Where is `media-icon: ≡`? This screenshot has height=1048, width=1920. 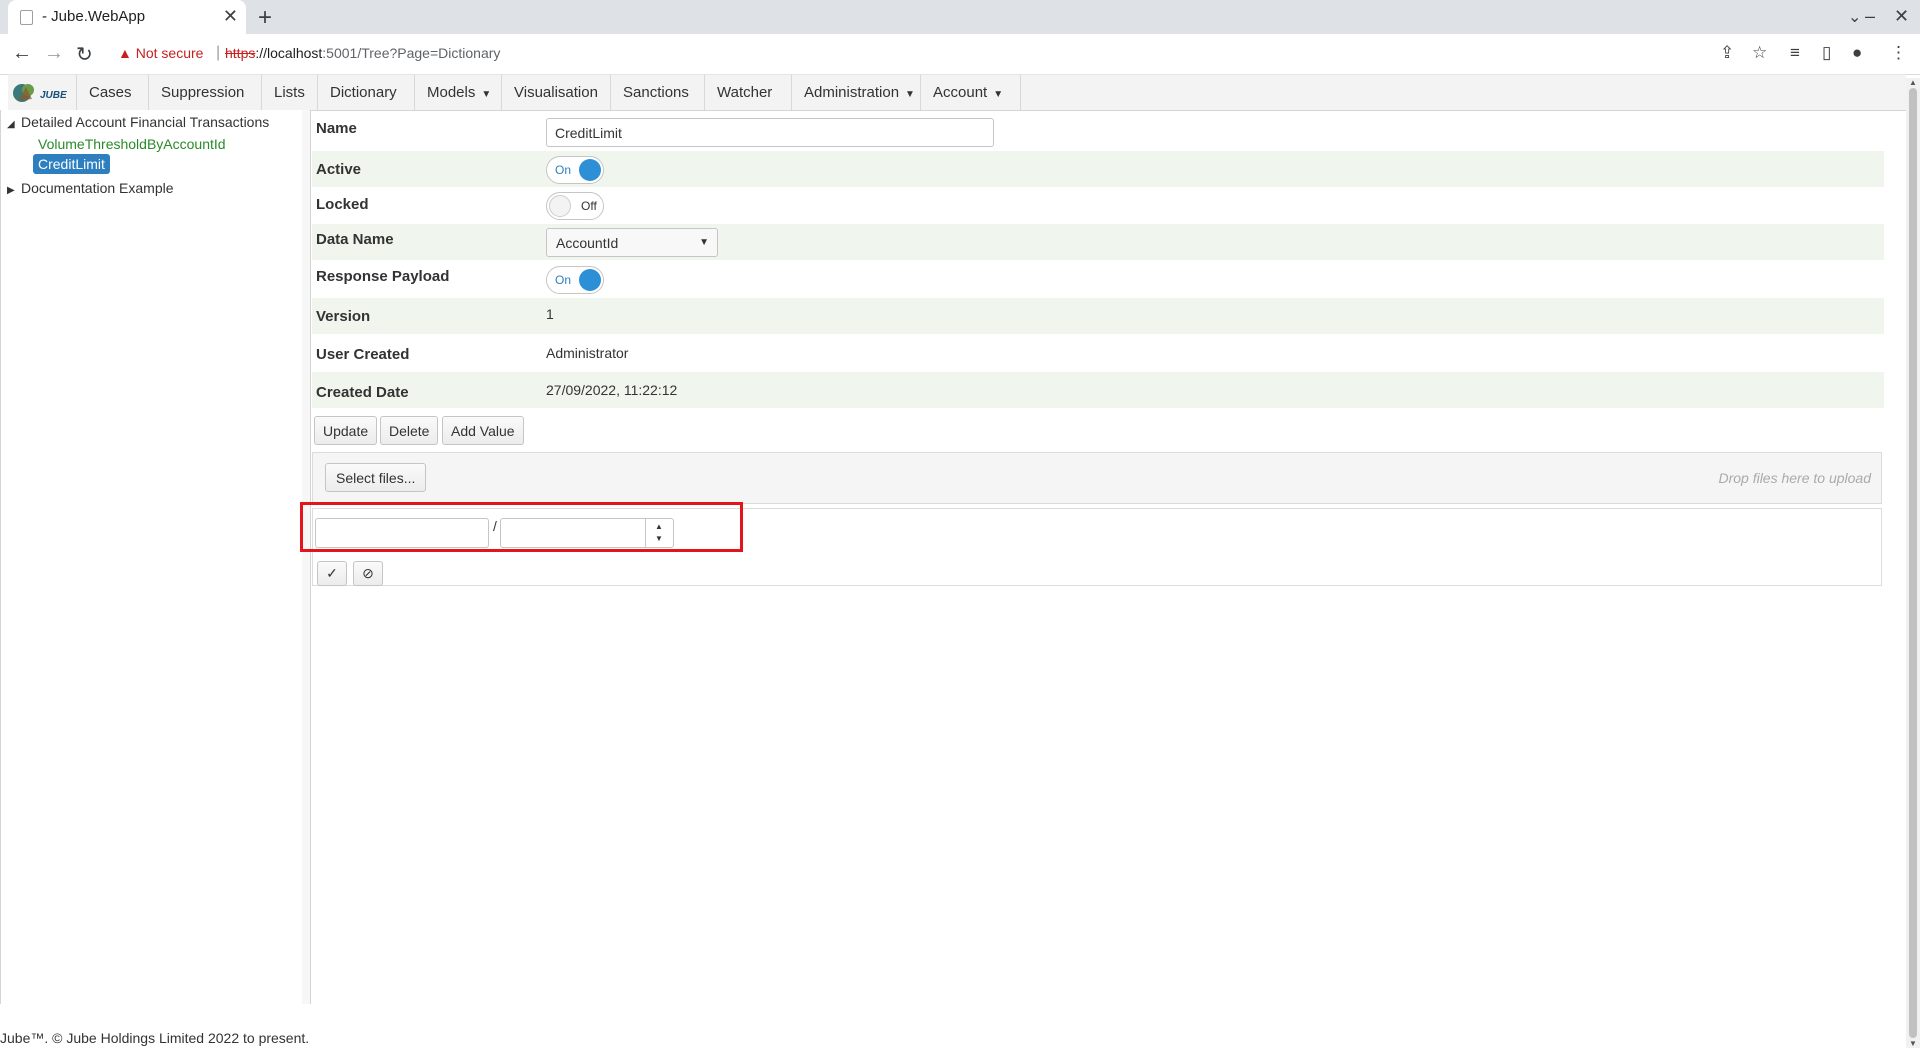
media-icon: ≡ is located at coordinates (1795, 53).